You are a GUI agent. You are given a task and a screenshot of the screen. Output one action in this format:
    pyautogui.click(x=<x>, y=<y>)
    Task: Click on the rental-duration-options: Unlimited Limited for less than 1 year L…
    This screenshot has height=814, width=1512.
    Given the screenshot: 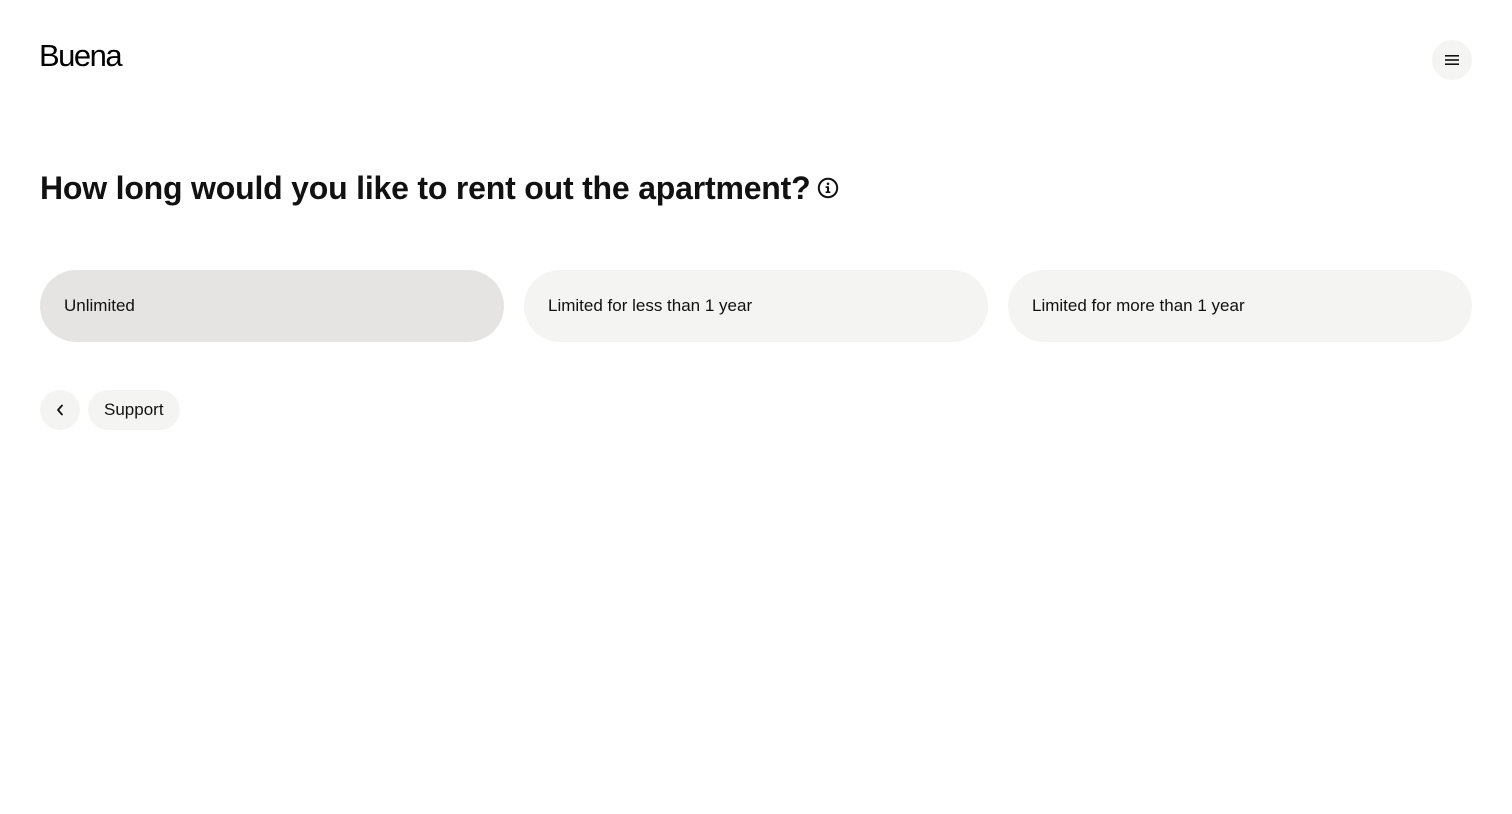 What is the action you would take?
    pyautogui.click(x=756, y=306)
    